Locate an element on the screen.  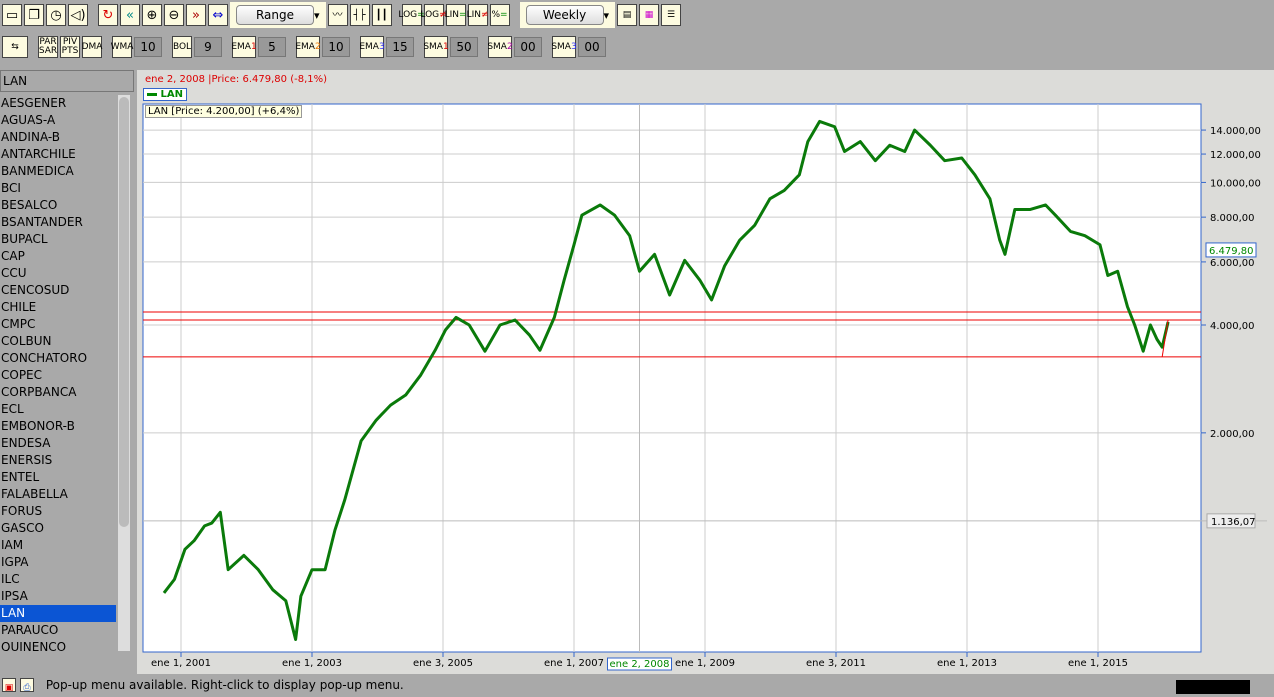
symbol-item: IGPA is located at coordinates (58, 562).